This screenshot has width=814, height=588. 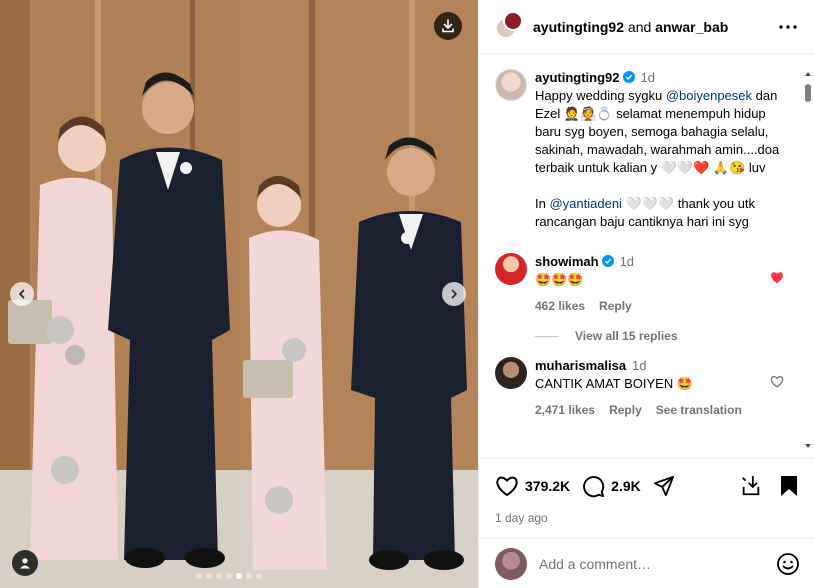 I want to click on comment-username: showimah, so click(x=567, y=261).